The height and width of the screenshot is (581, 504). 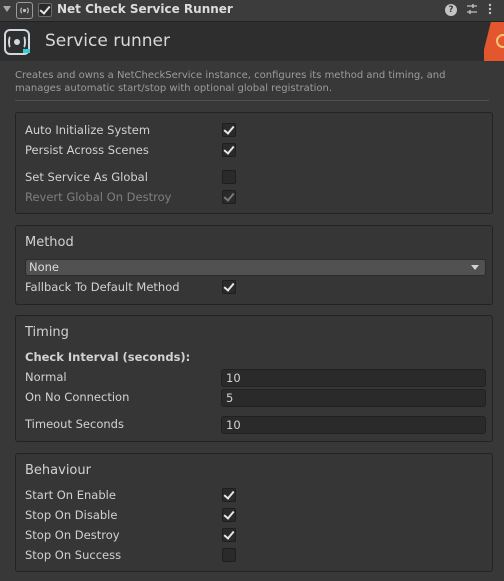 I want to click on stop-on-disable-label: Stop On Disable, so click(x=71, y=515).